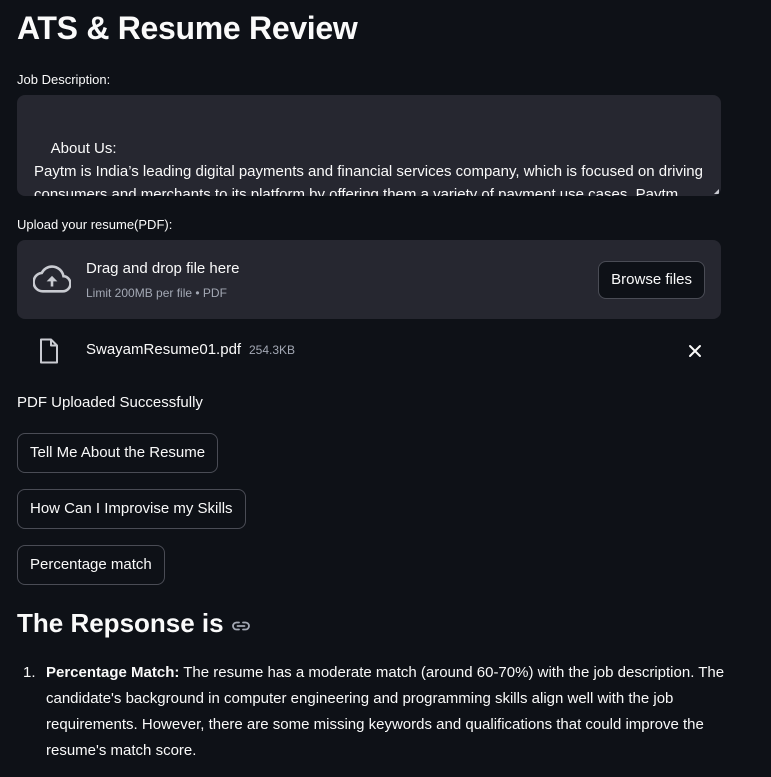 The height and width of the screenshot is (777, 771). Describe the element at coordinates (91, 565) in the screenshot. I see `percentage-match-button: Percentage match` at that location.